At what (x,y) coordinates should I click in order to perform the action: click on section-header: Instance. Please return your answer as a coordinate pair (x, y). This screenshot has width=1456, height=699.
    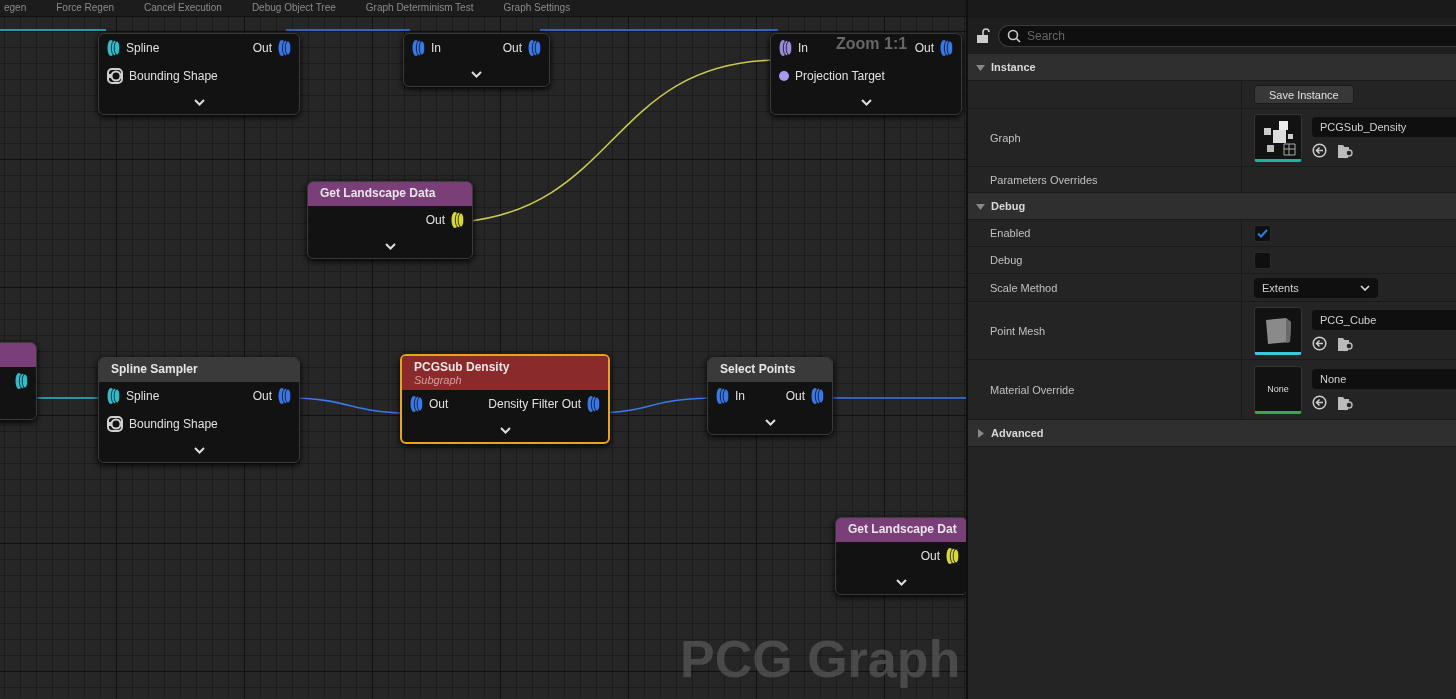
    Looking at the image, I should click on (1212, 67).